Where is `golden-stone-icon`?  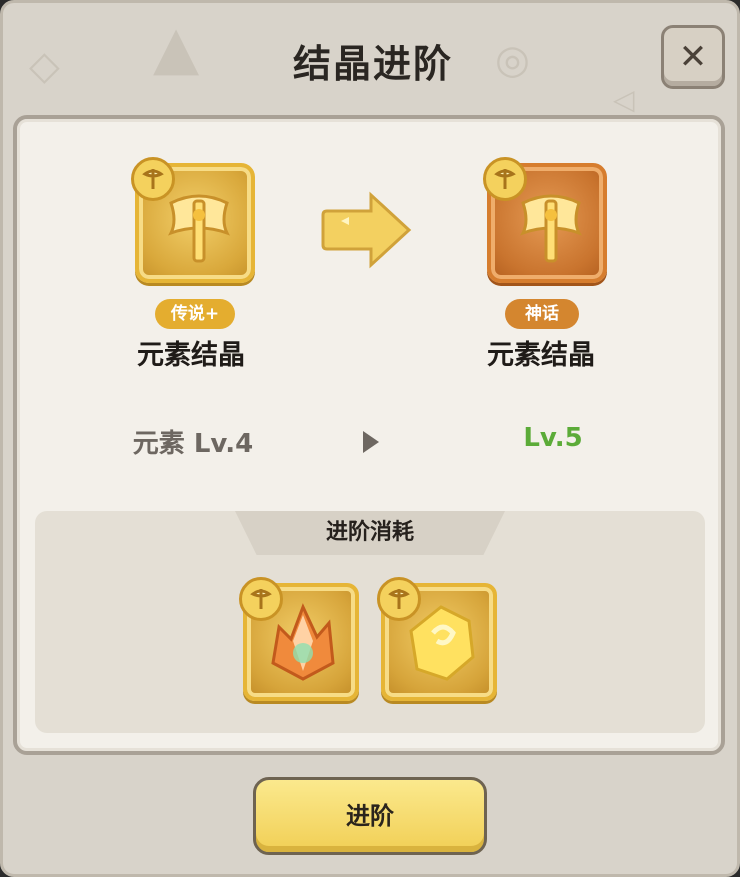 golden-stone-icon is located at coordinates (442, 643).